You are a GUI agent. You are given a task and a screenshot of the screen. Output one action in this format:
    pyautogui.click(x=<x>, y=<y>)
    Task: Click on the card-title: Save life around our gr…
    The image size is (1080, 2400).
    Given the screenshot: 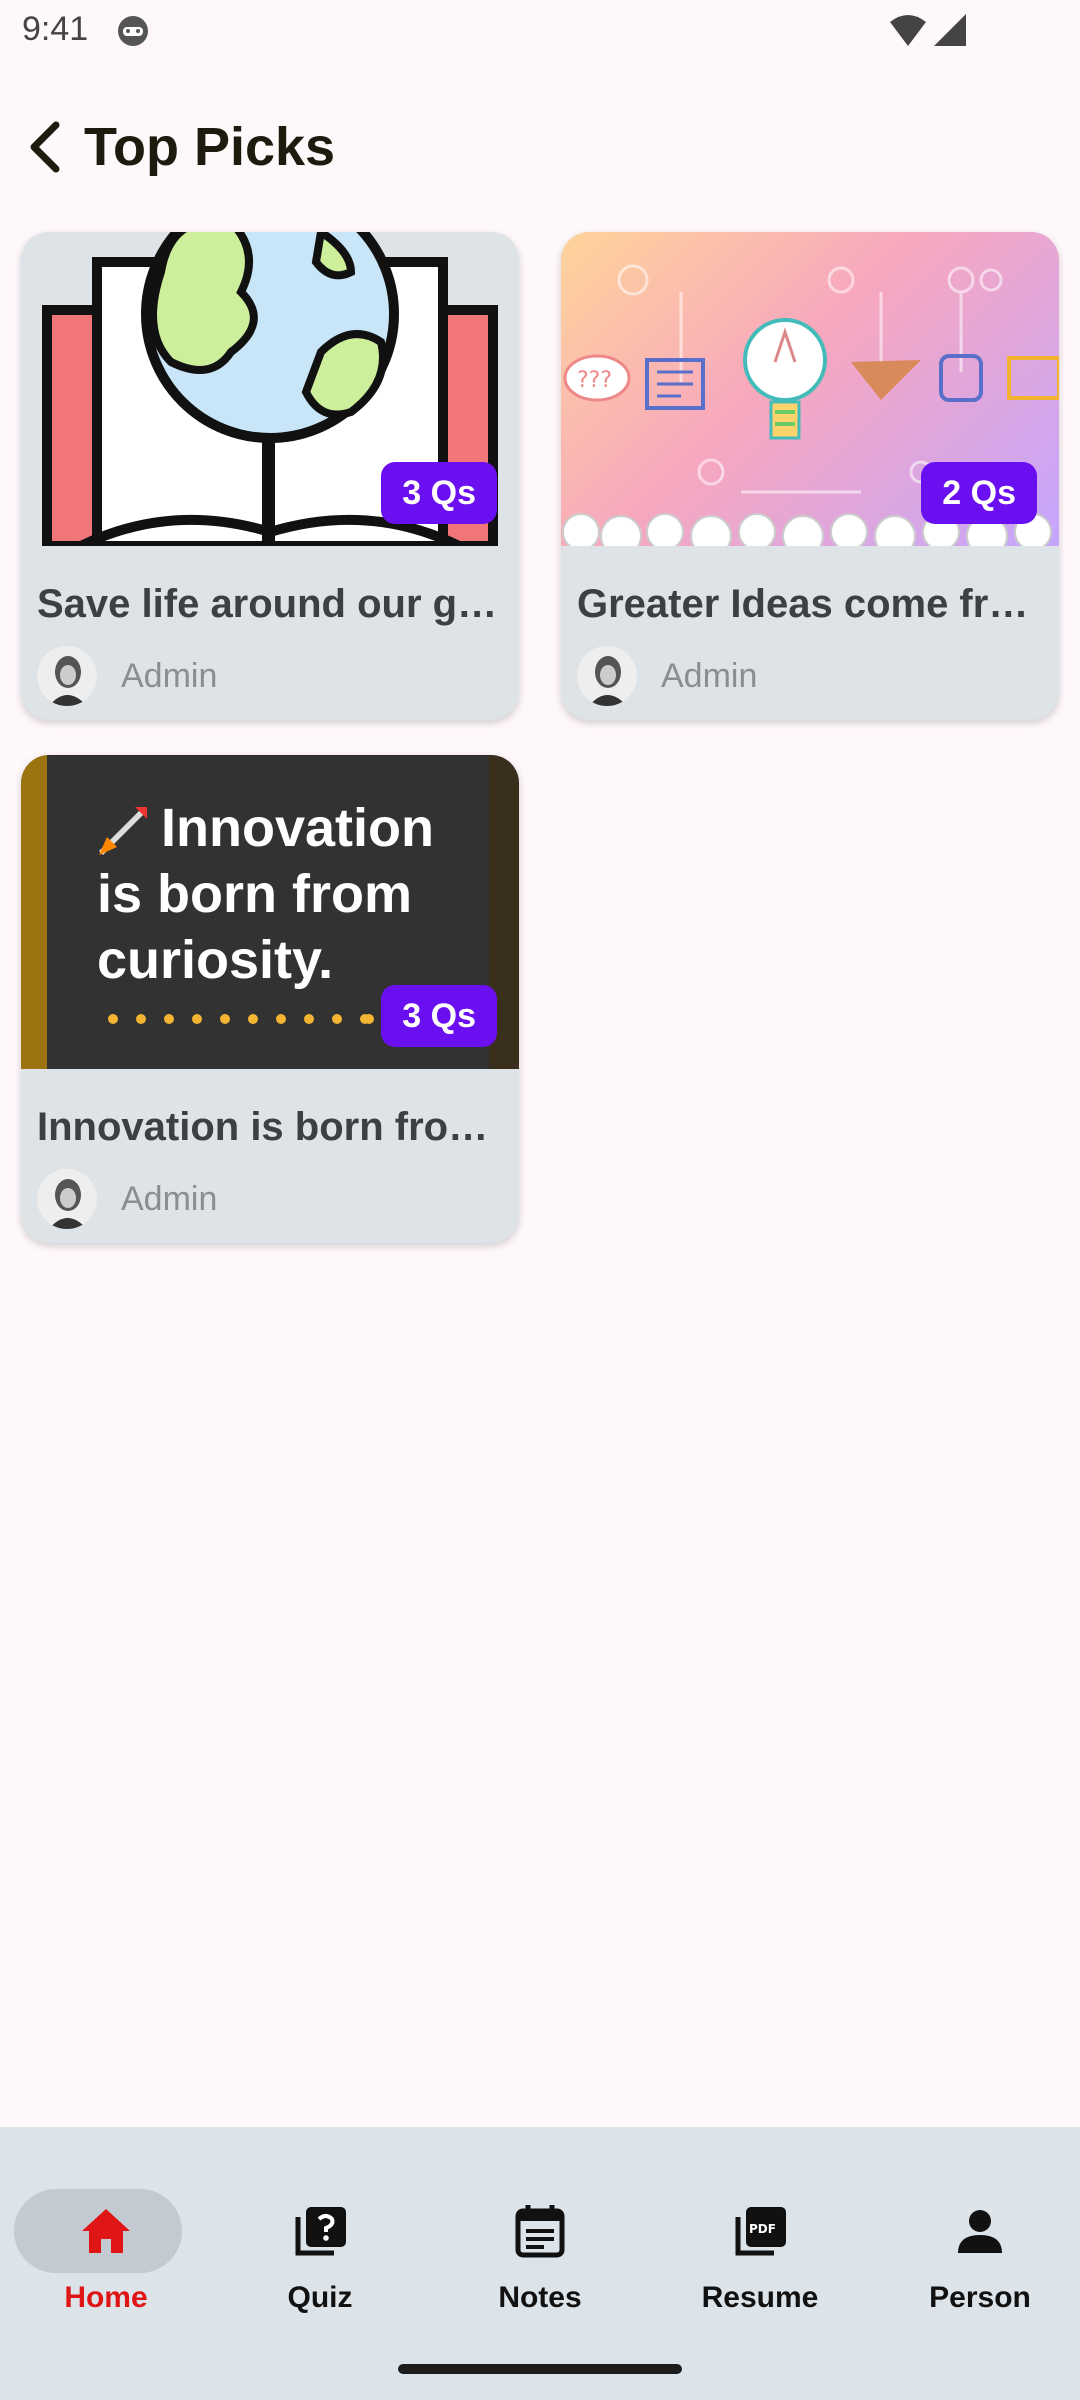 What is the action you would take?
    pyautogui.click(x=268, y=604)
    